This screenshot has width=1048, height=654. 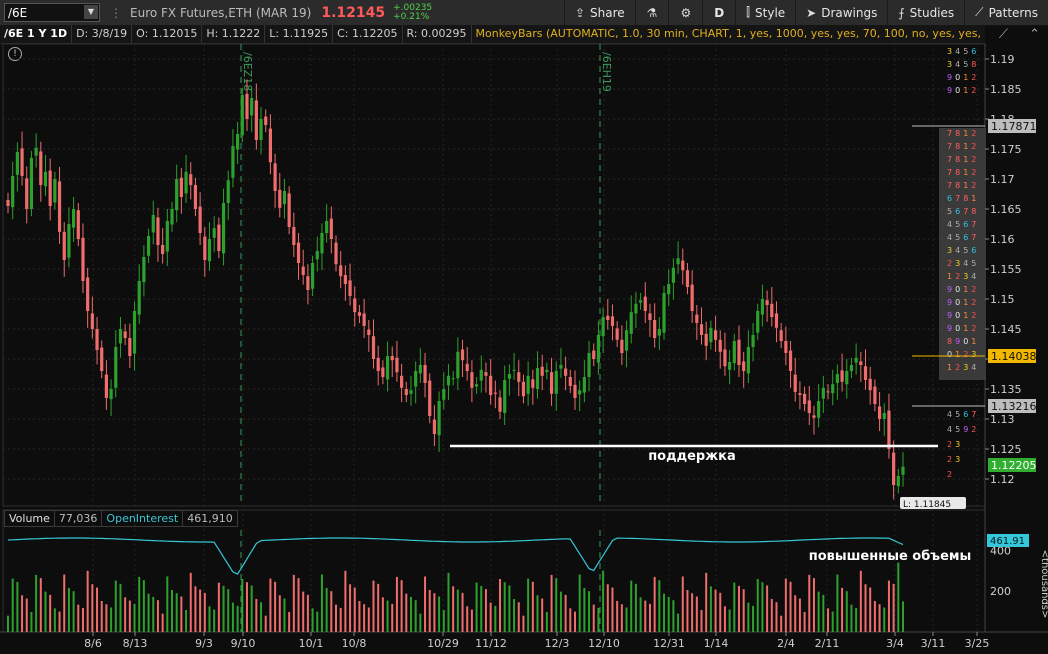 I want to click on symbol-period: /6E 1 Y 1D, so click(x=36, y=34).